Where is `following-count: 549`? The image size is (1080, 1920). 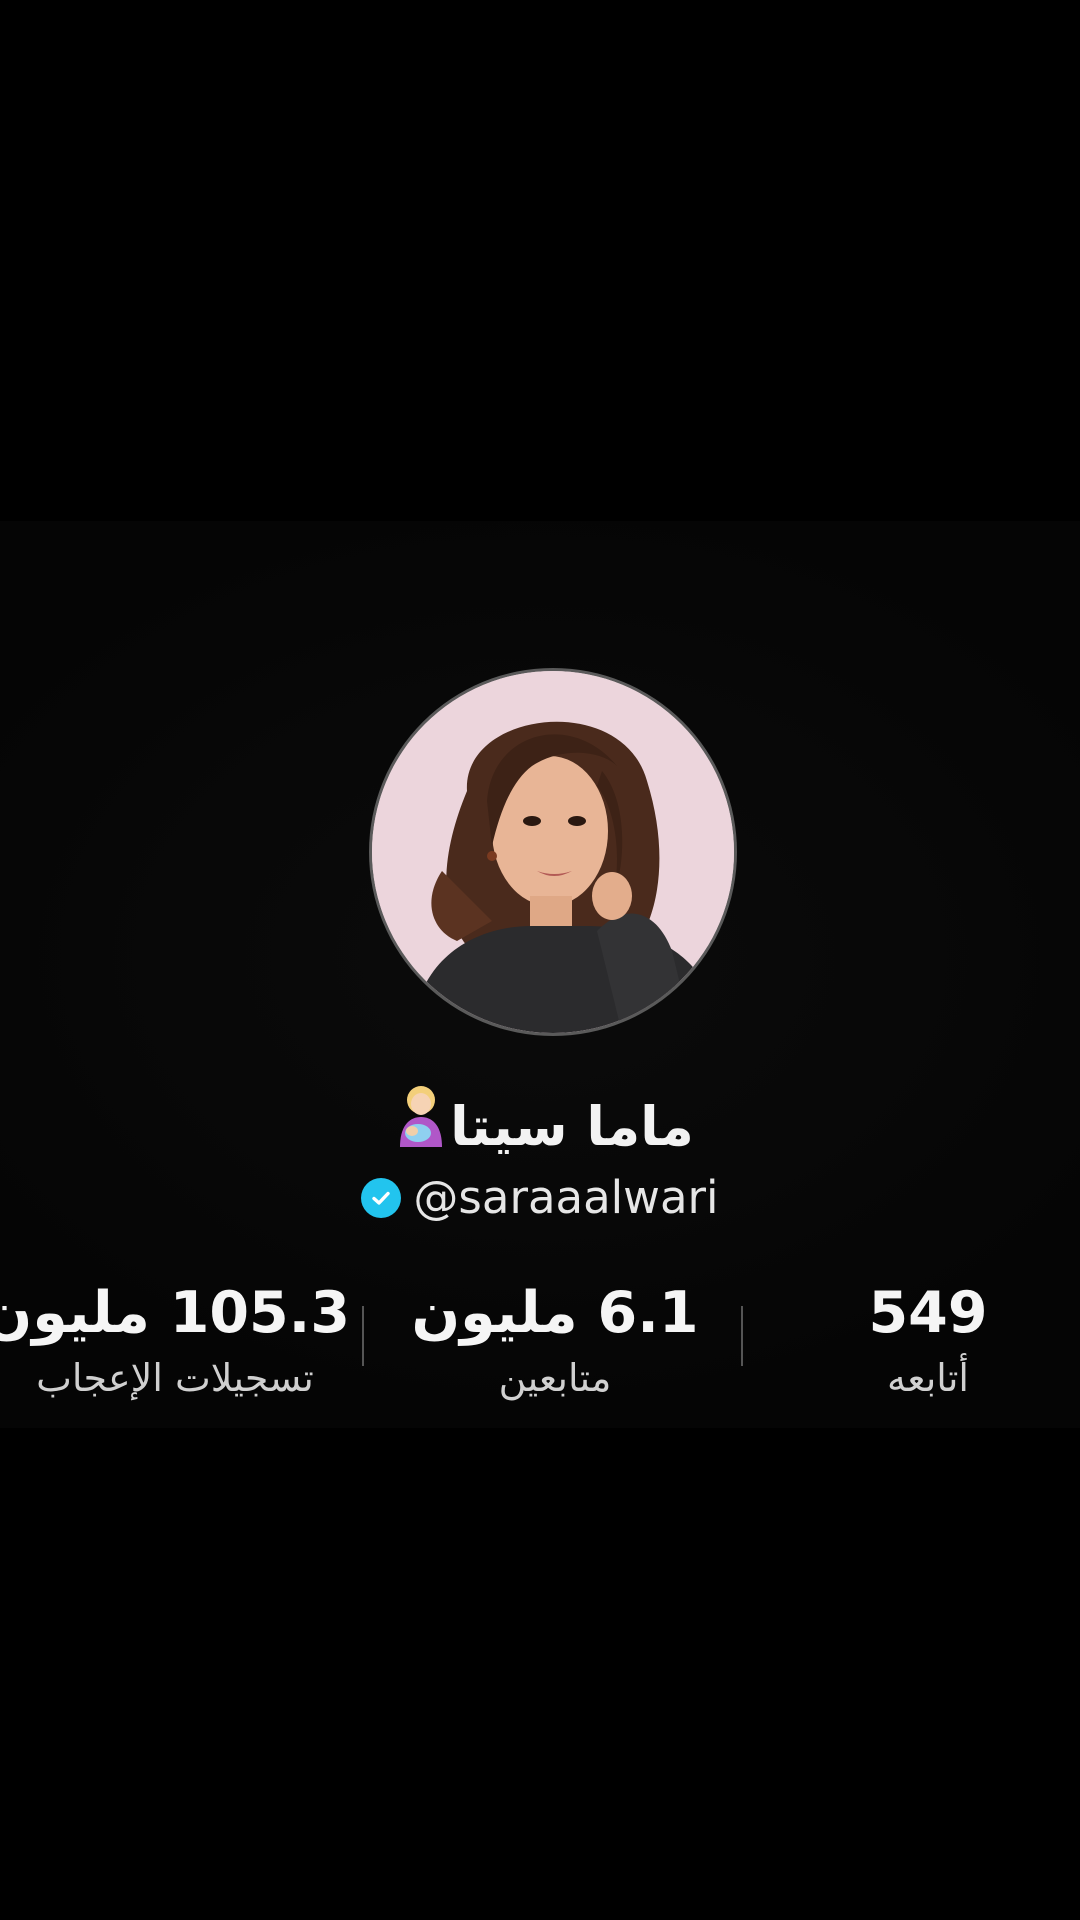
following-count: 549 is located at coordinates (928, 1313).